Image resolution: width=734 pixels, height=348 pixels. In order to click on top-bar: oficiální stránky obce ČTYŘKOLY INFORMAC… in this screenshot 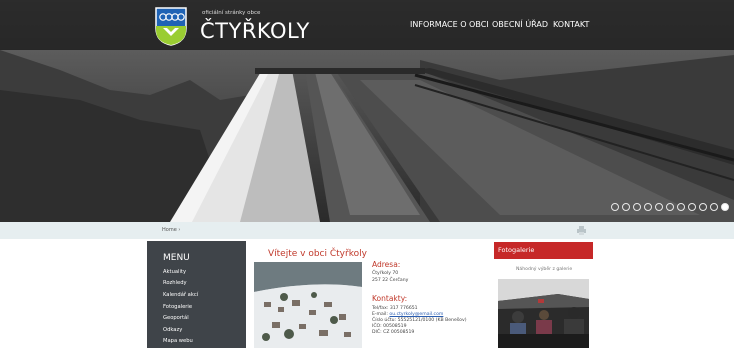, I will do `click(367, 25)`.